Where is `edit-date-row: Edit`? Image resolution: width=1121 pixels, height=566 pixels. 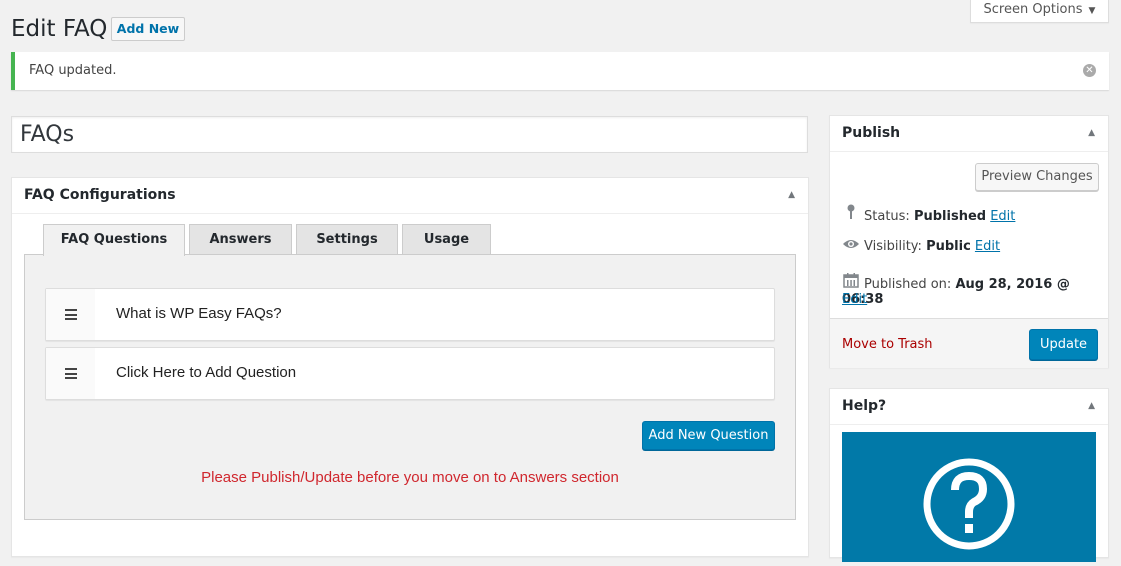 edit-date-row: Edit is located at coordinates (854, 299).